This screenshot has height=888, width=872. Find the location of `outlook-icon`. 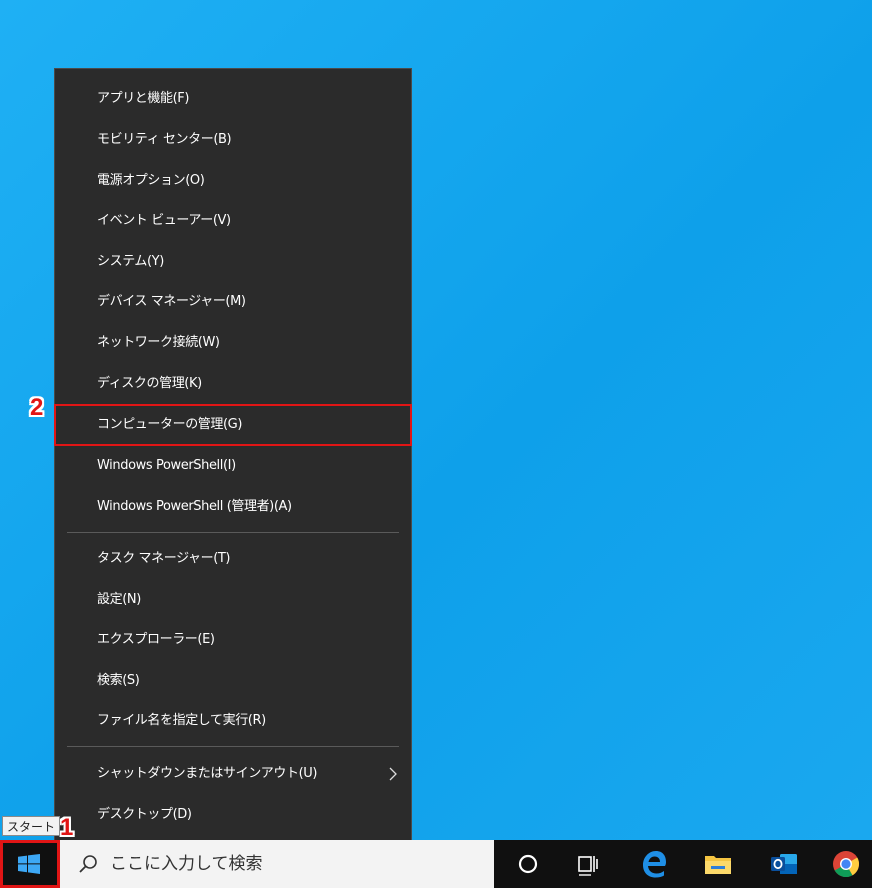

outlook-icon is located at coordinates (784, 864).